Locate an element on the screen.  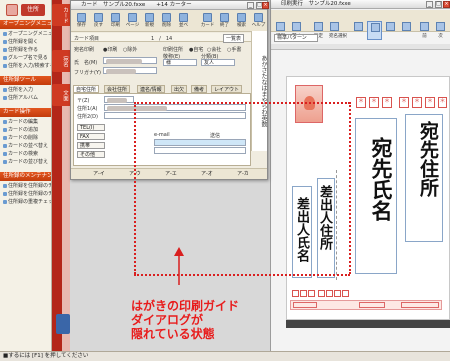
recipient-address-box: 宛先住所 is located at coordinates (424, 178).